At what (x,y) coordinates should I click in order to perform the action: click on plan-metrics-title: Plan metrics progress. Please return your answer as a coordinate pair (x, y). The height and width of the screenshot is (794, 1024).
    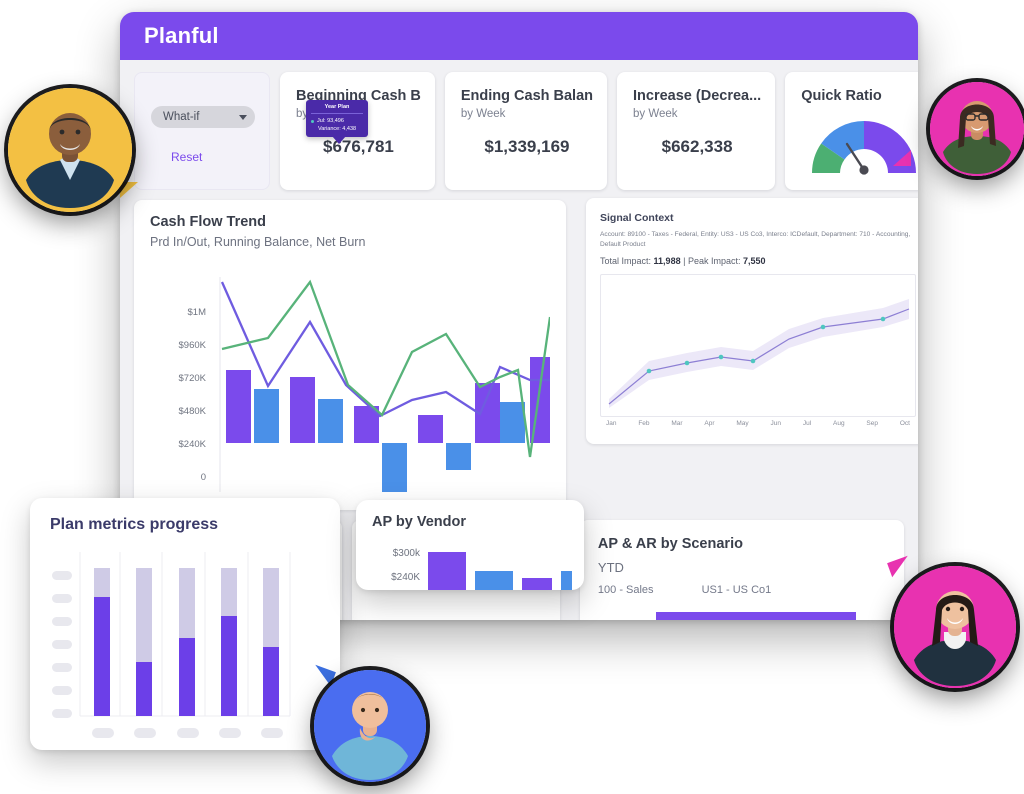
    Looking at the image, I should click on (134, 524).